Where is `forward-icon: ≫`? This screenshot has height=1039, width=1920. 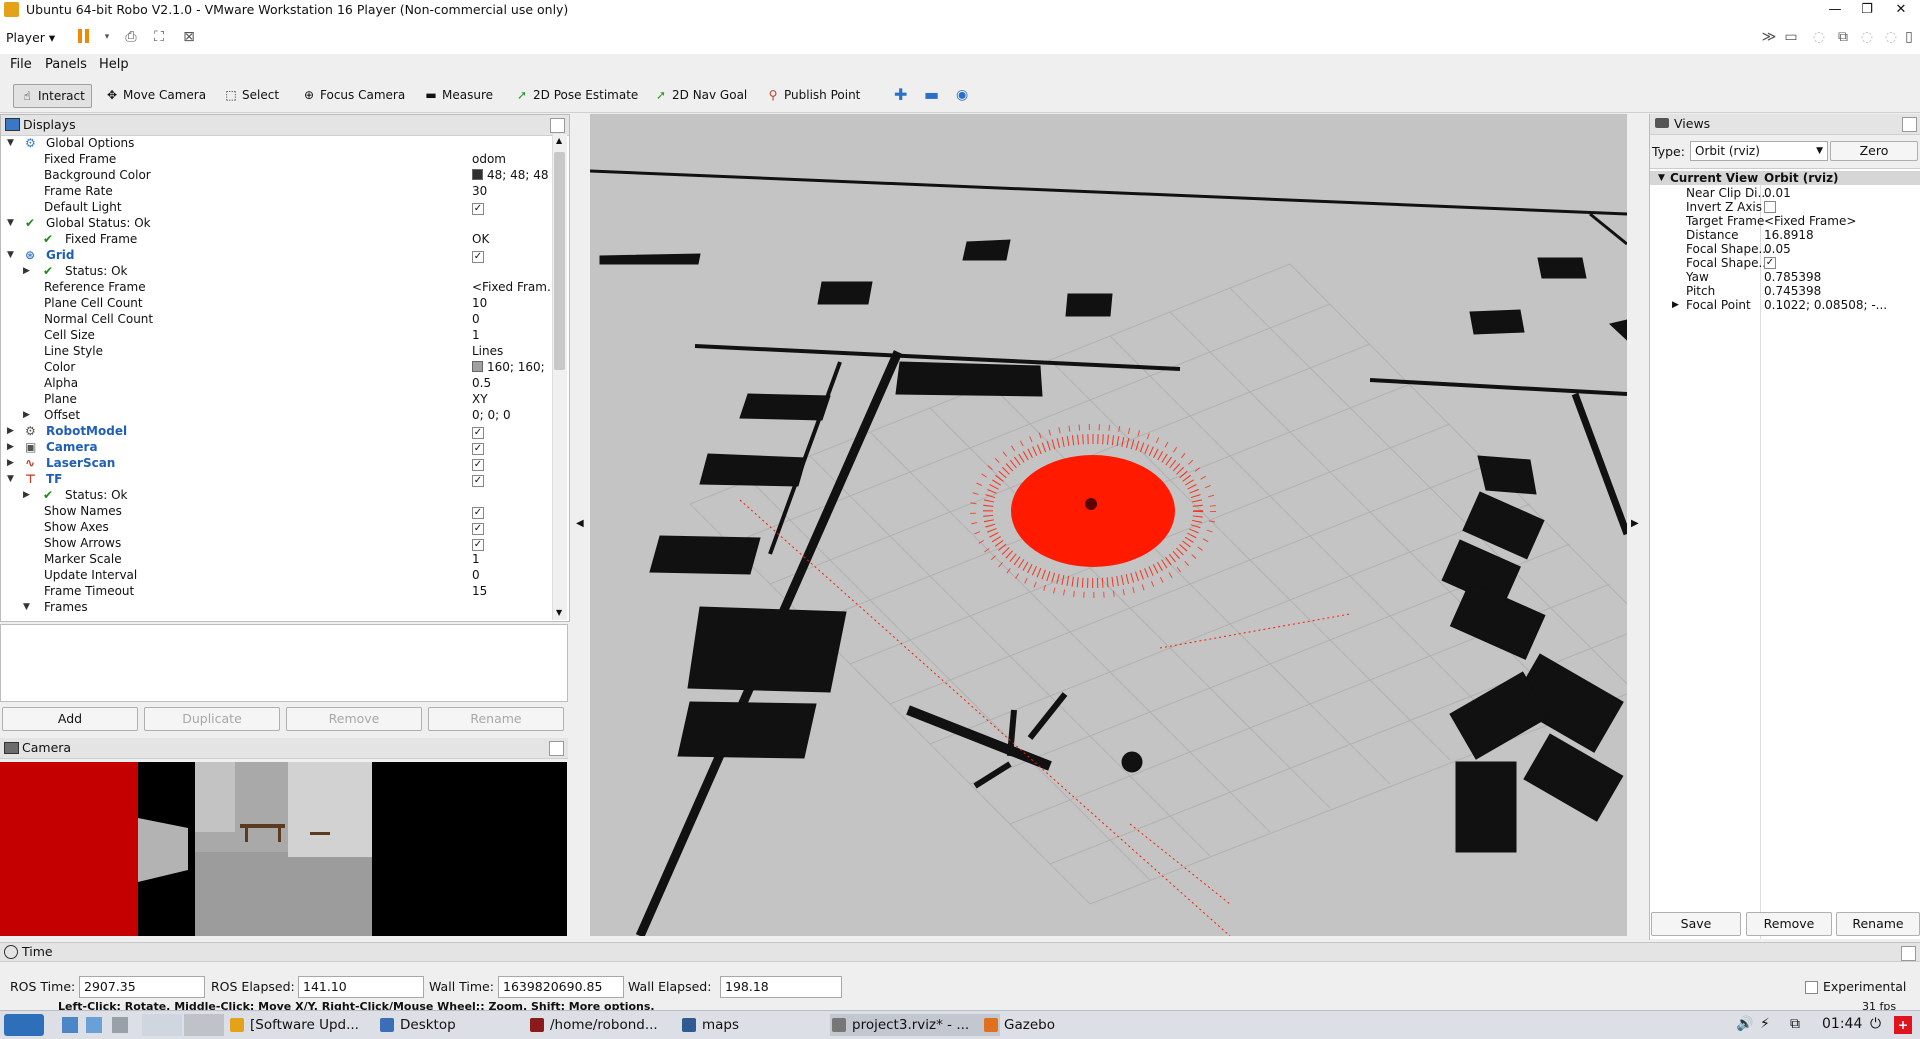
forward-icon: ≫ is located at coordinates (1769, 37).